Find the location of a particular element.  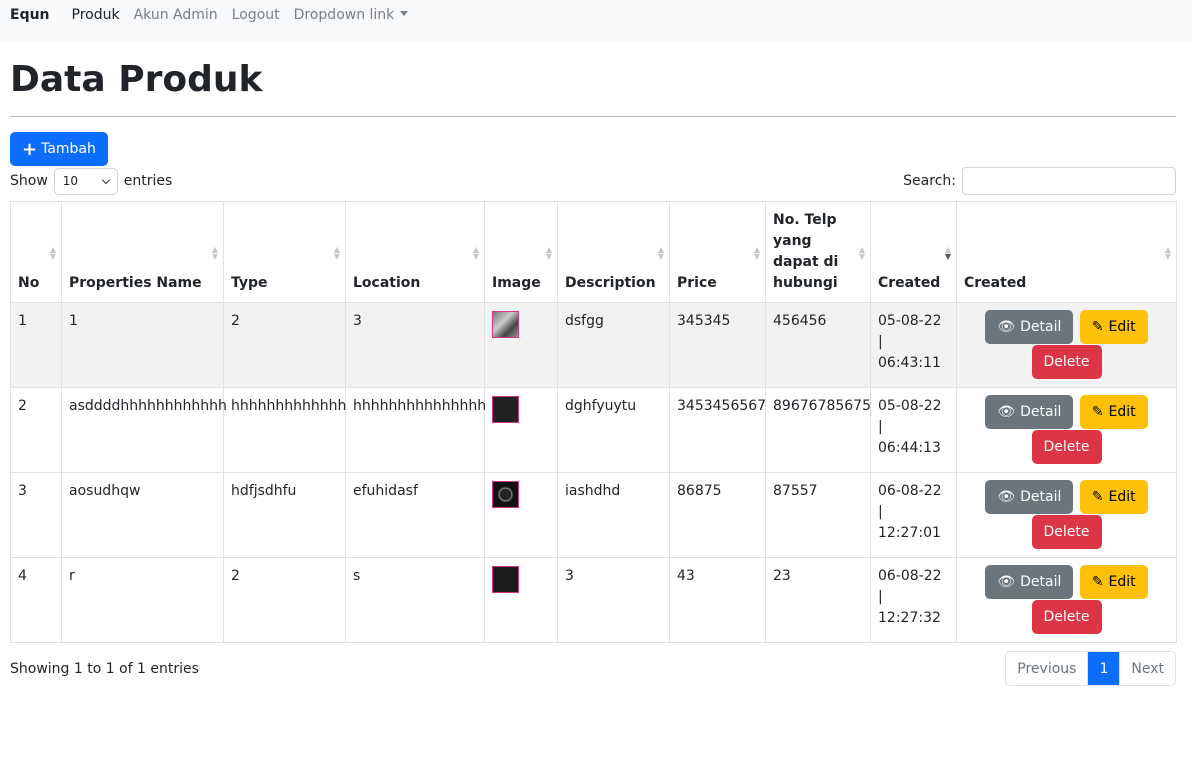

dropdown-label: Dropdown link is located at coordinates (344, 15).